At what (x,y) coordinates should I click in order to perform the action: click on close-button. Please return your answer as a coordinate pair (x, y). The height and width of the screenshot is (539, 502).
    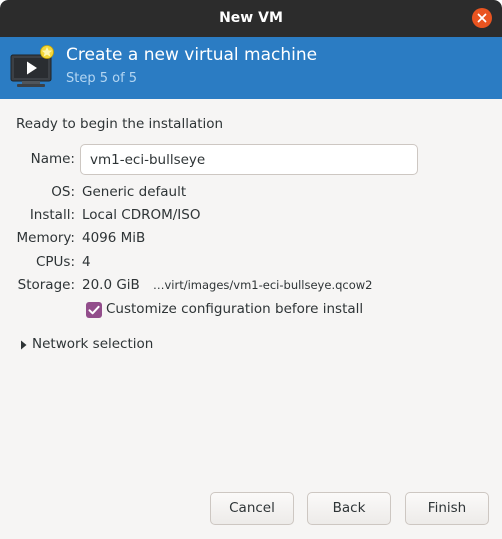
    Looking at the image, I should click on (482, 18).